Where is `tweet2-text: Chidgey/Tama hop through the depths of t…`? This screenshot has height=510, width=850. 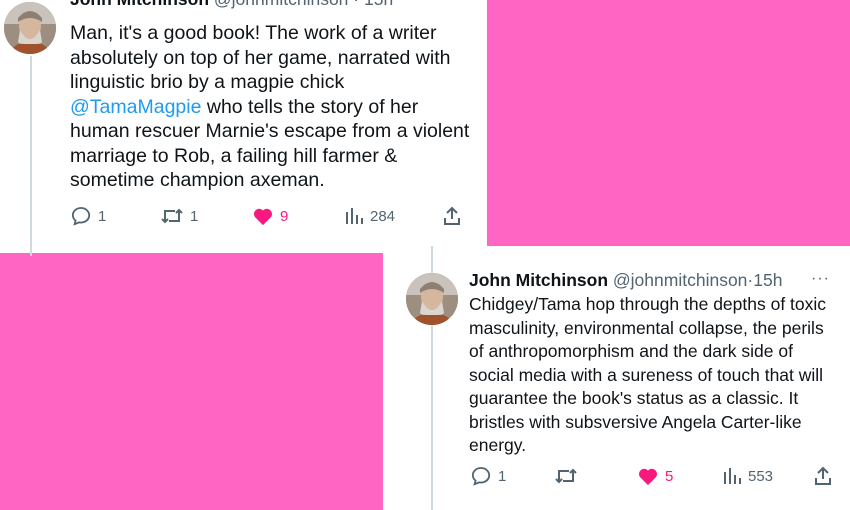
tweet2-text: Chidgey/Tama hop through the depths of t… is located at coordinates (648, 374).